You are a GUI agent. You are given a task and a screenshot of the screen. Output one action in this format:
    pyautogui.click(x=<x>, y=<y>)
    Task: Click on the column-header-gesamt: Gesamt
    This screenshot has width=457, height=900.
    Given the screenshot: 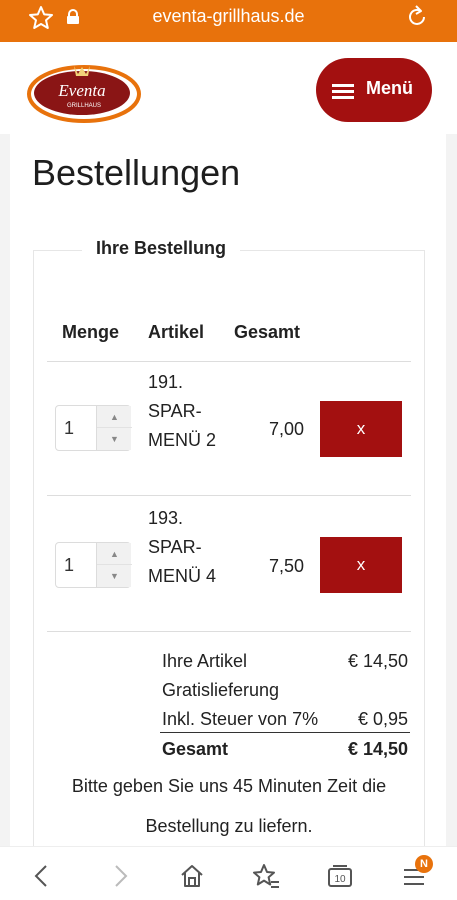 What is the action you would take?
    pyautogui.click(x=267, y=332)
    